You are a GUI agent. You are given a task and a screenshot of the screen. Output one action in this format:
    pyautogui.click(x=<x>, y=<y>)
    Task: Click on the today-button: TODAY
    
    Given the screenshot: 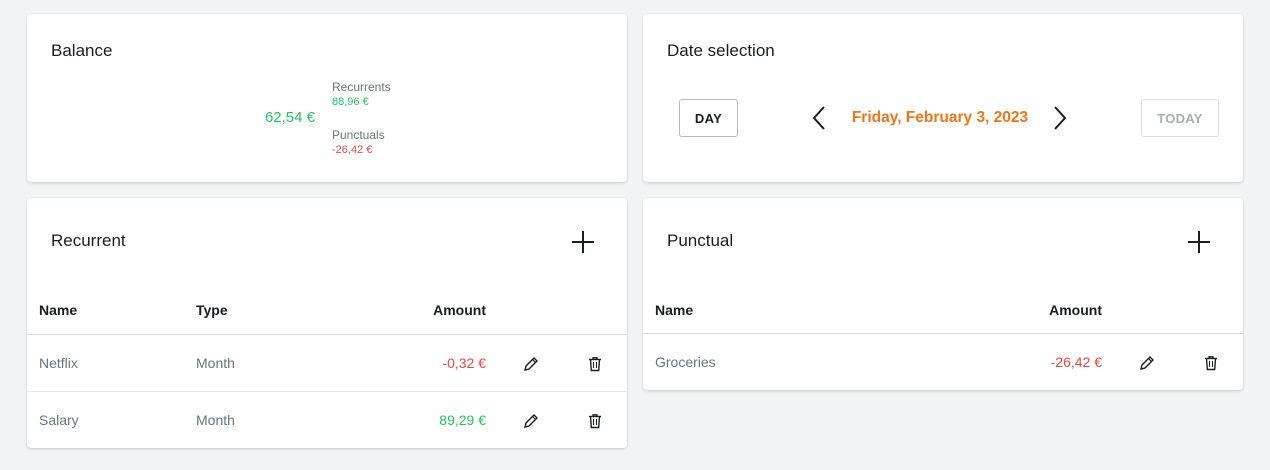 What is the action you would take?
    pyautogui.click(x=1180, y=118)
    